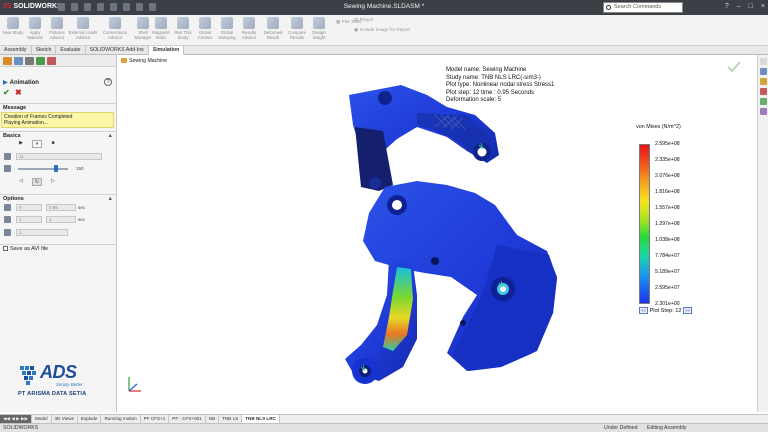 The width and height of the screenshot is (768, 432). What do you see at coordinates (18, 92) in the screenshot?
I see `cancel-button: ✖` at bounding box center [18, 92].